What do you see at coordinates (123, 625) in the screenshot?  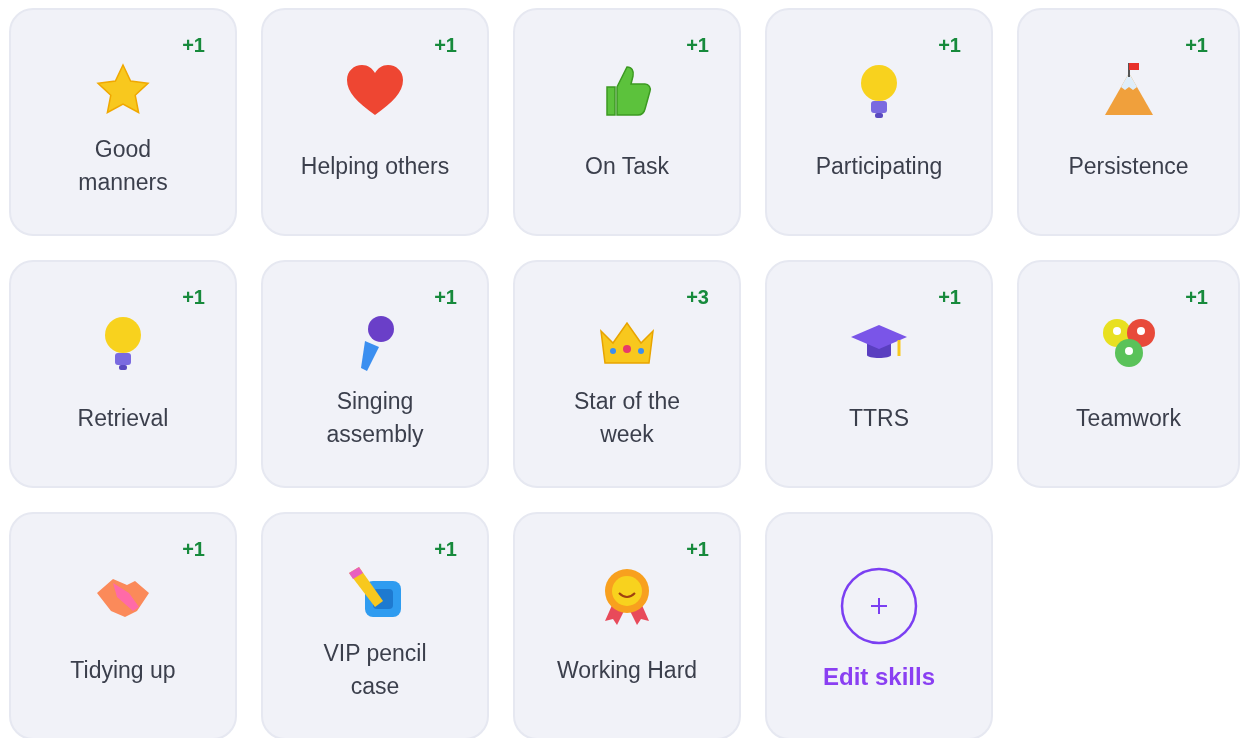 I see `skill-card: +1 Tidying up` at bounding box center [123, 625].